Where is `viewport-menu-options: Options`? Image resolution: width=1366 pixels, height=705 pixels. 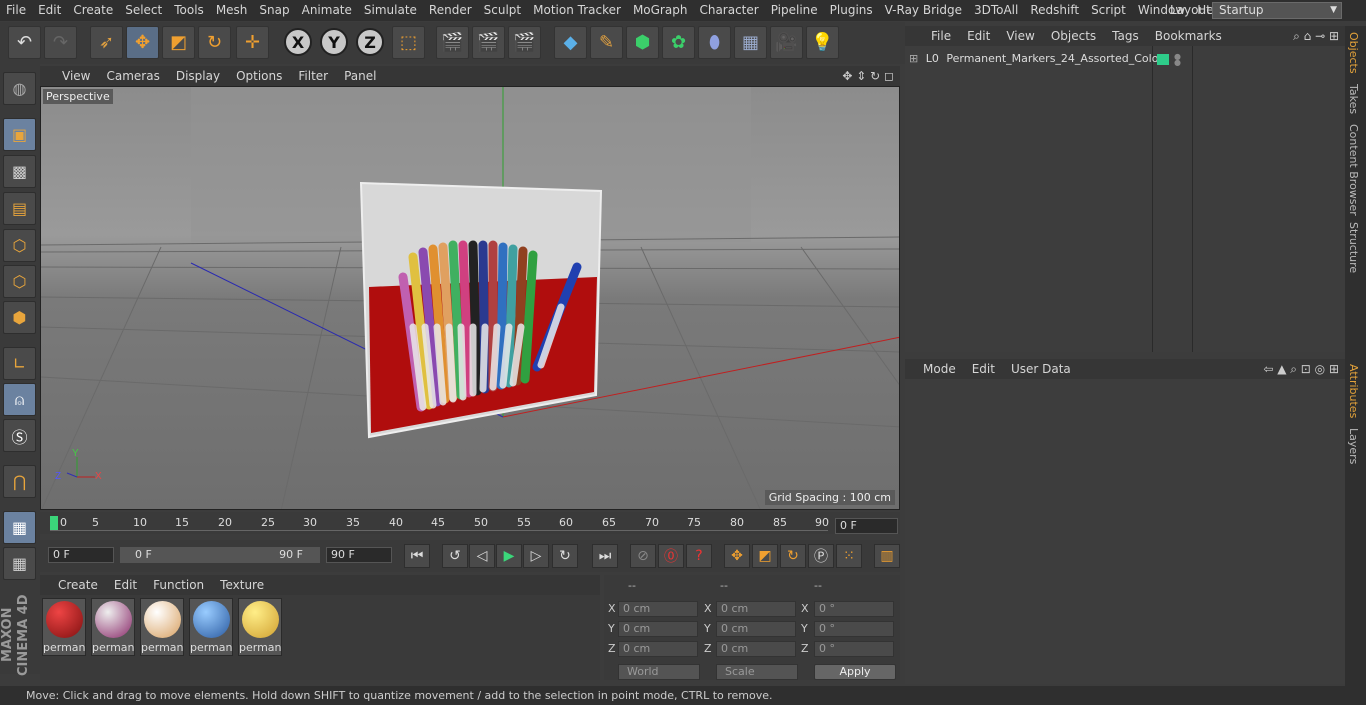
viewport-menu-options: Options is located at coordinates (259, 76).